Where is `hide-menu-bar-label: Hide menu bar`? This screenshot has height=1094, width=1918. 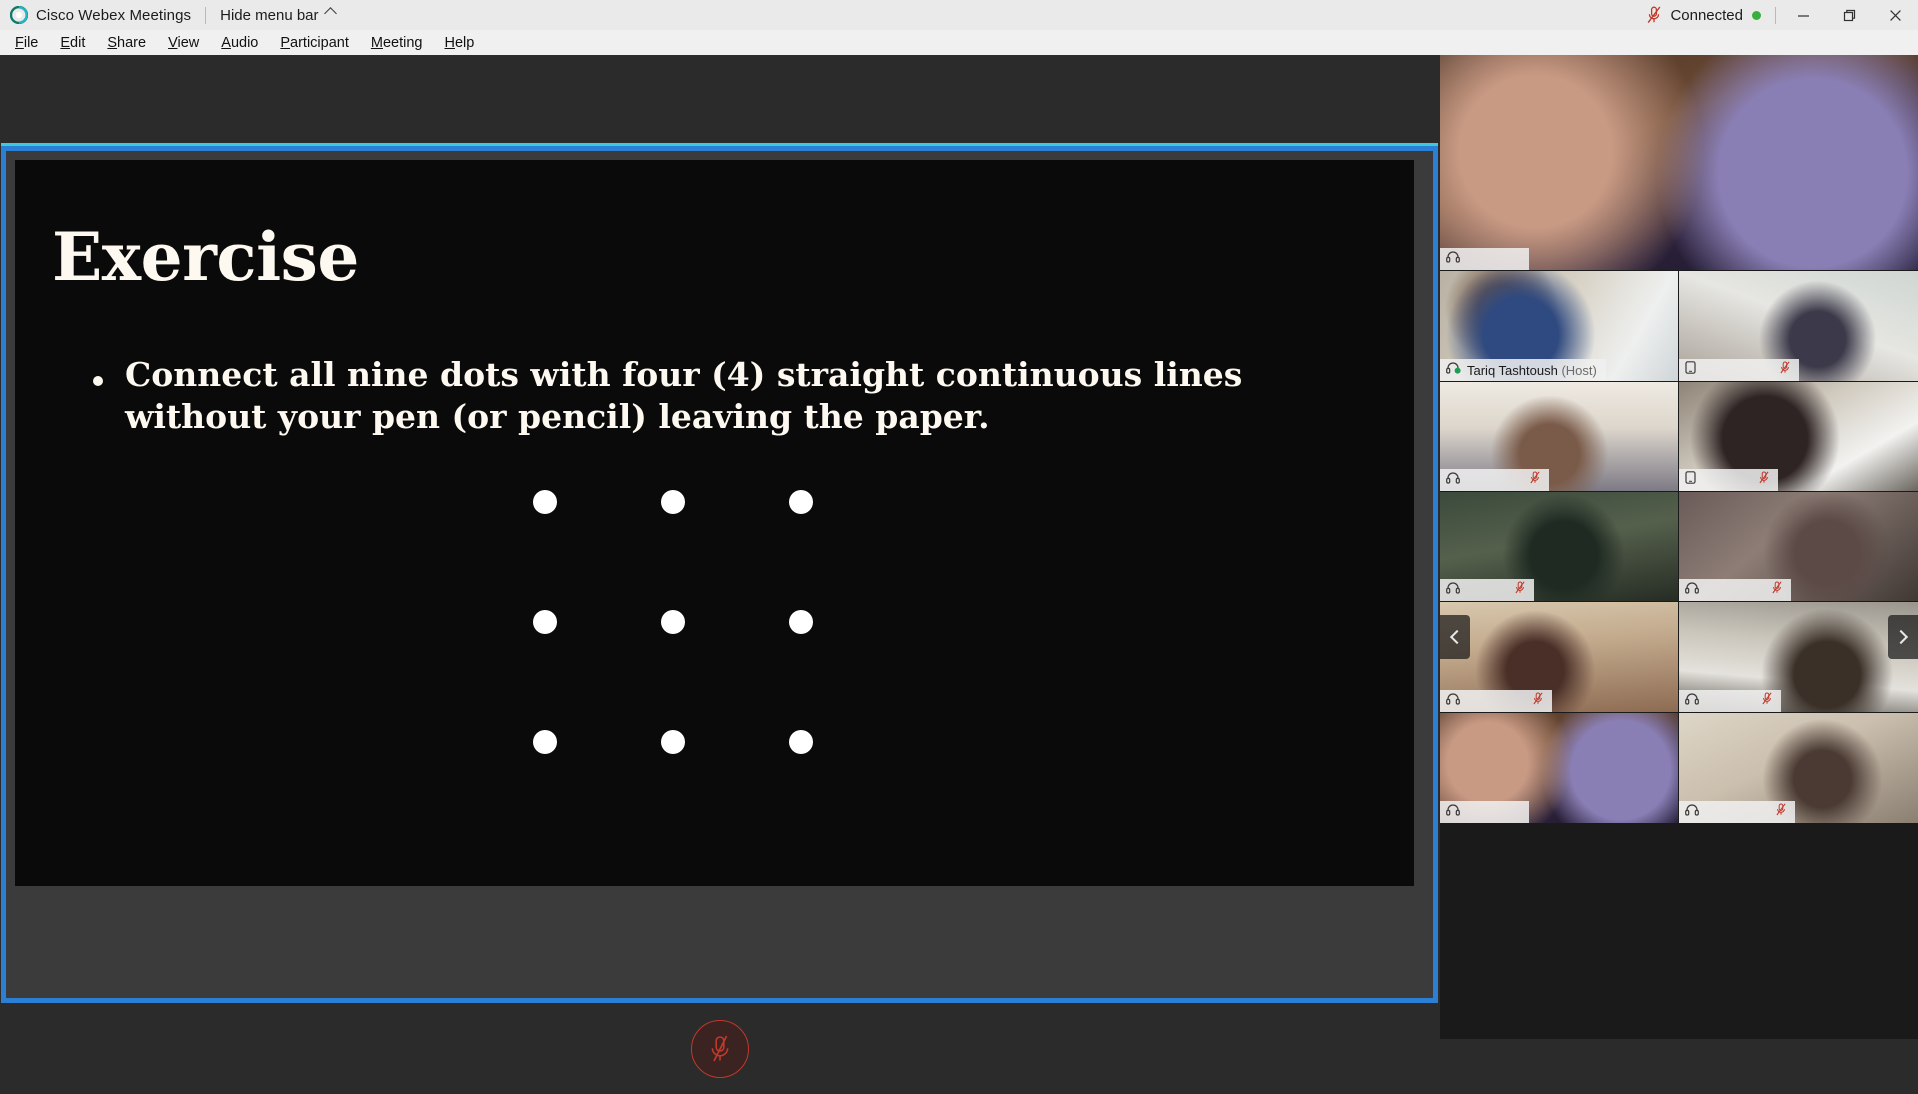
hide-menu-bar-label: Hide menu bar is located at coordinates (269, 15).